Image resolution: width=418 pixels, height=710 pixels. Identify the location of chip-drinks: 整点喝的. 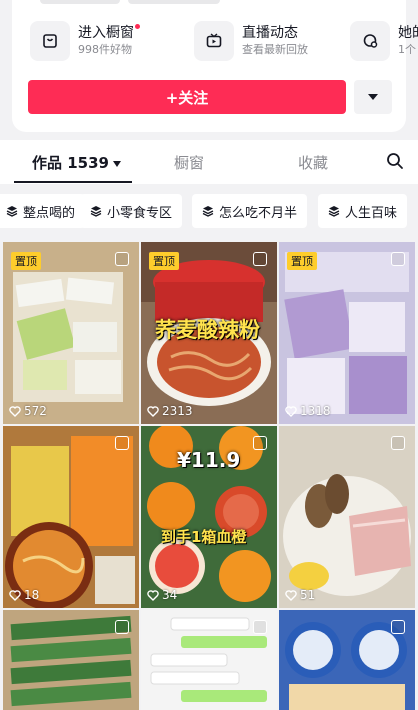
(43, 211).